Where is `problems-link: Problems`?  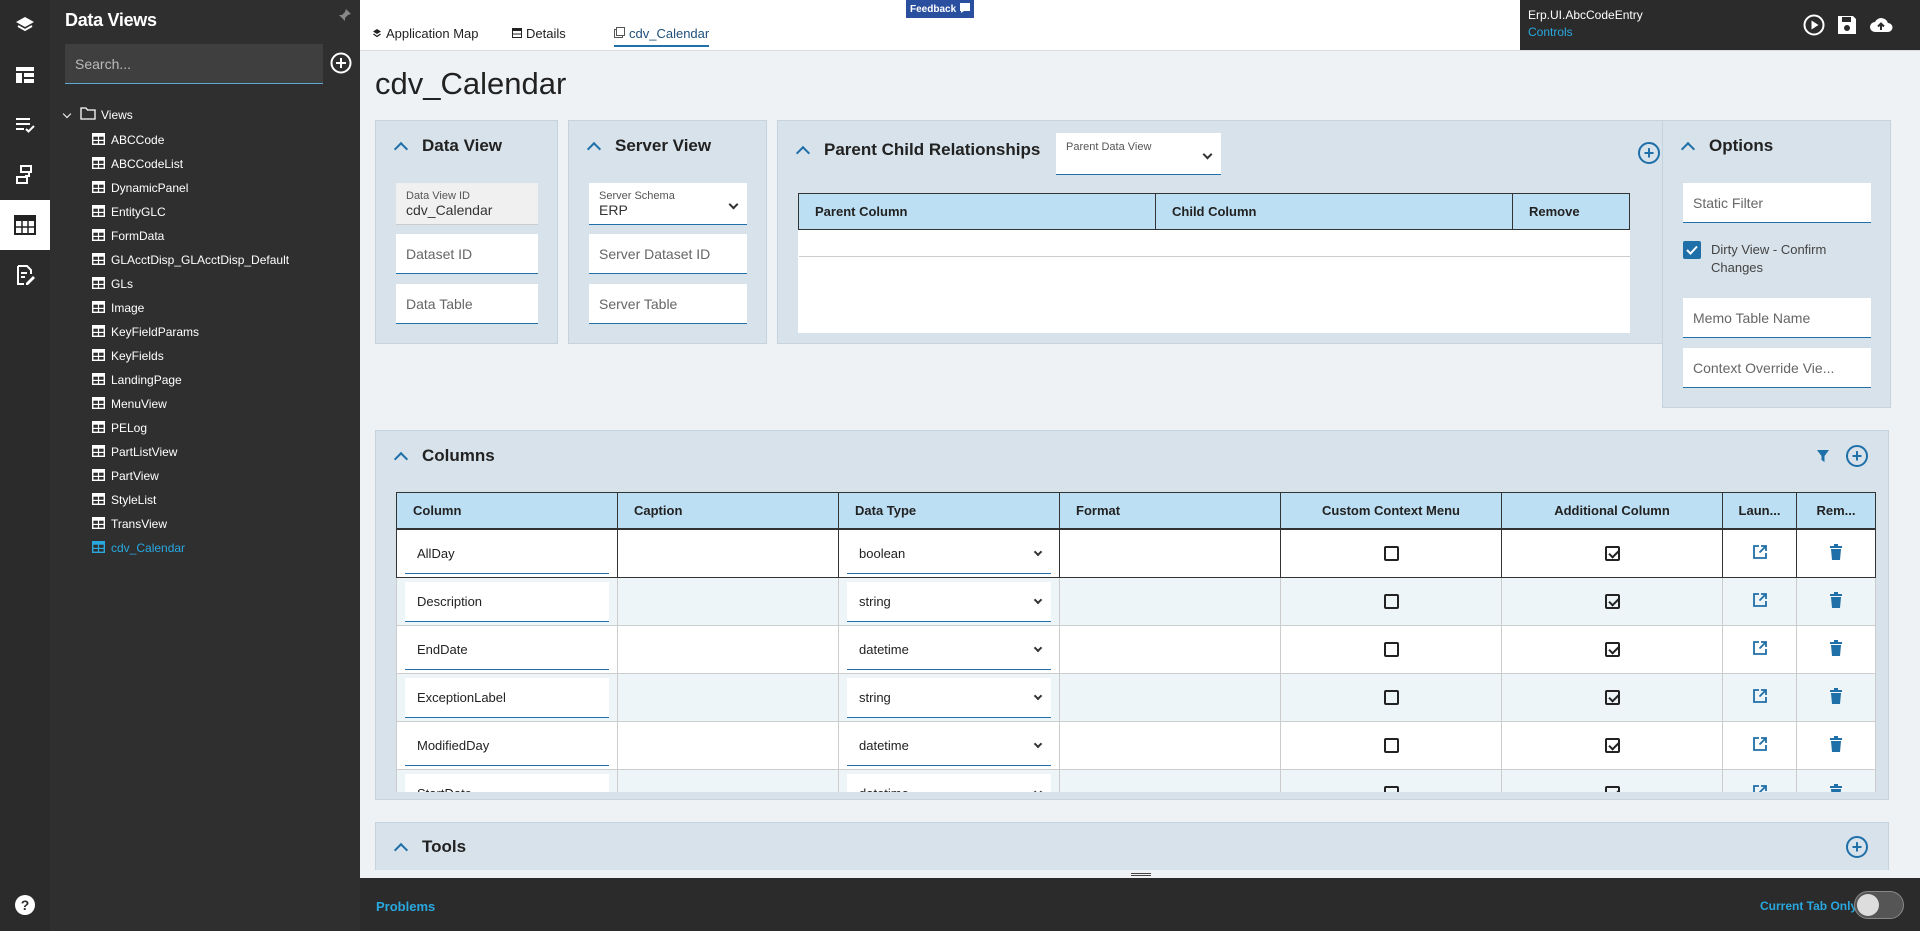
problems-link: Problems is located at coordinates (405, 906).